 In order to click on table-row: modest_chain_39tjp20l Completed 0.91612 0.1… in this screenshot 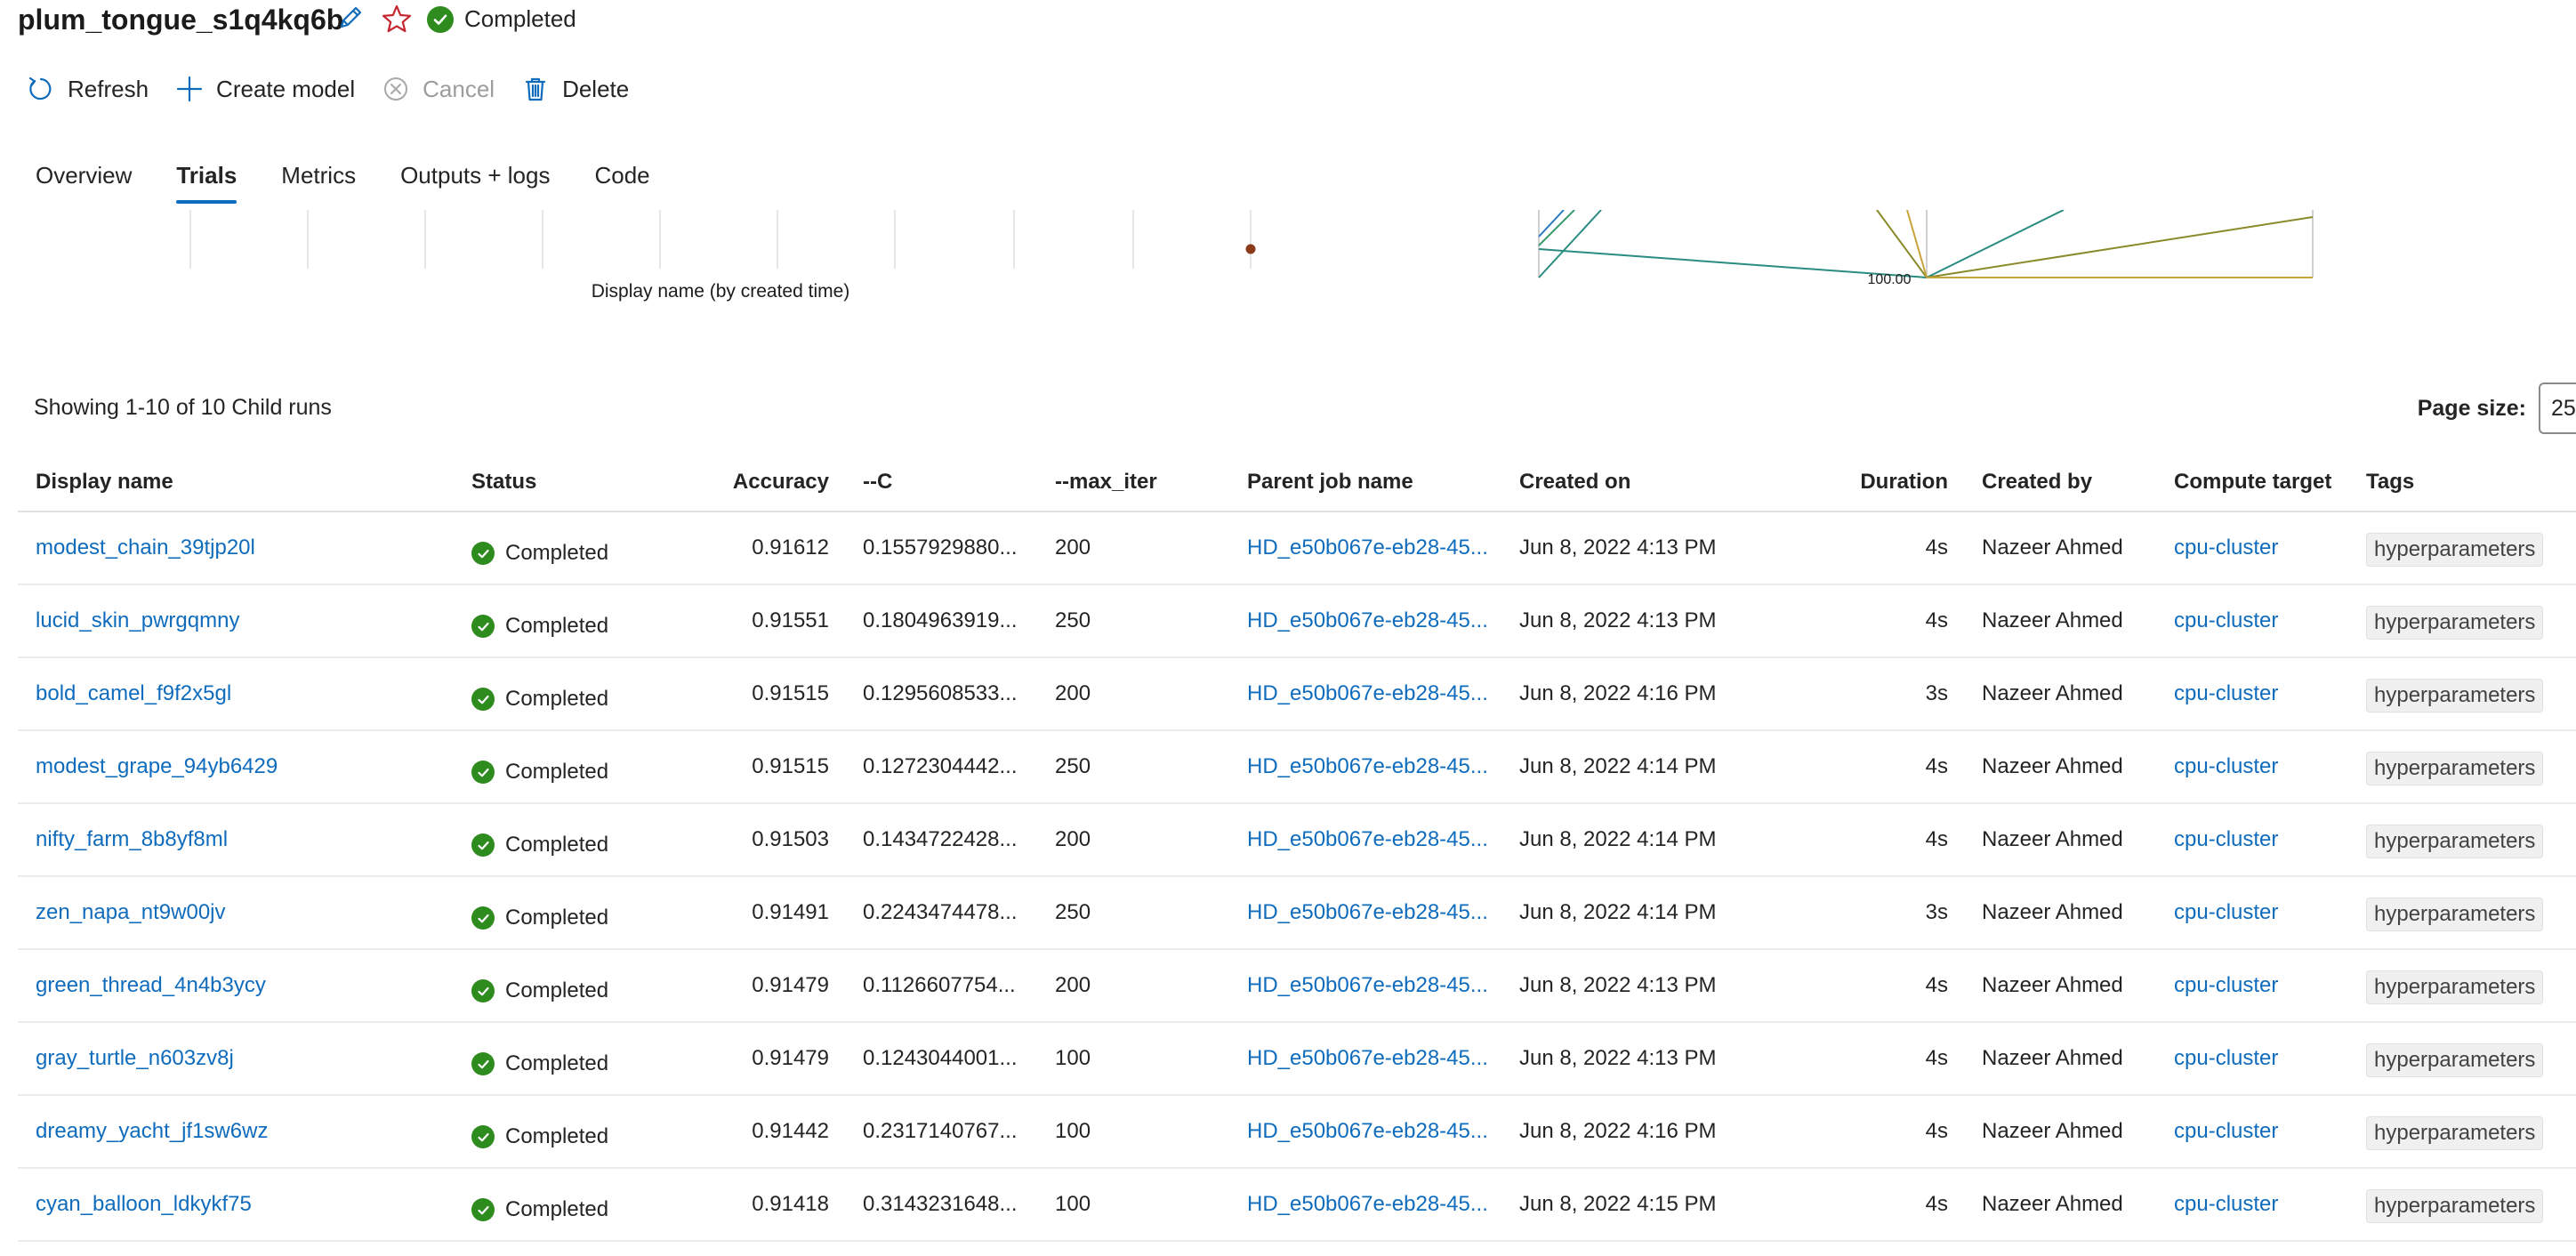, I will do `click(1297, 548)`.